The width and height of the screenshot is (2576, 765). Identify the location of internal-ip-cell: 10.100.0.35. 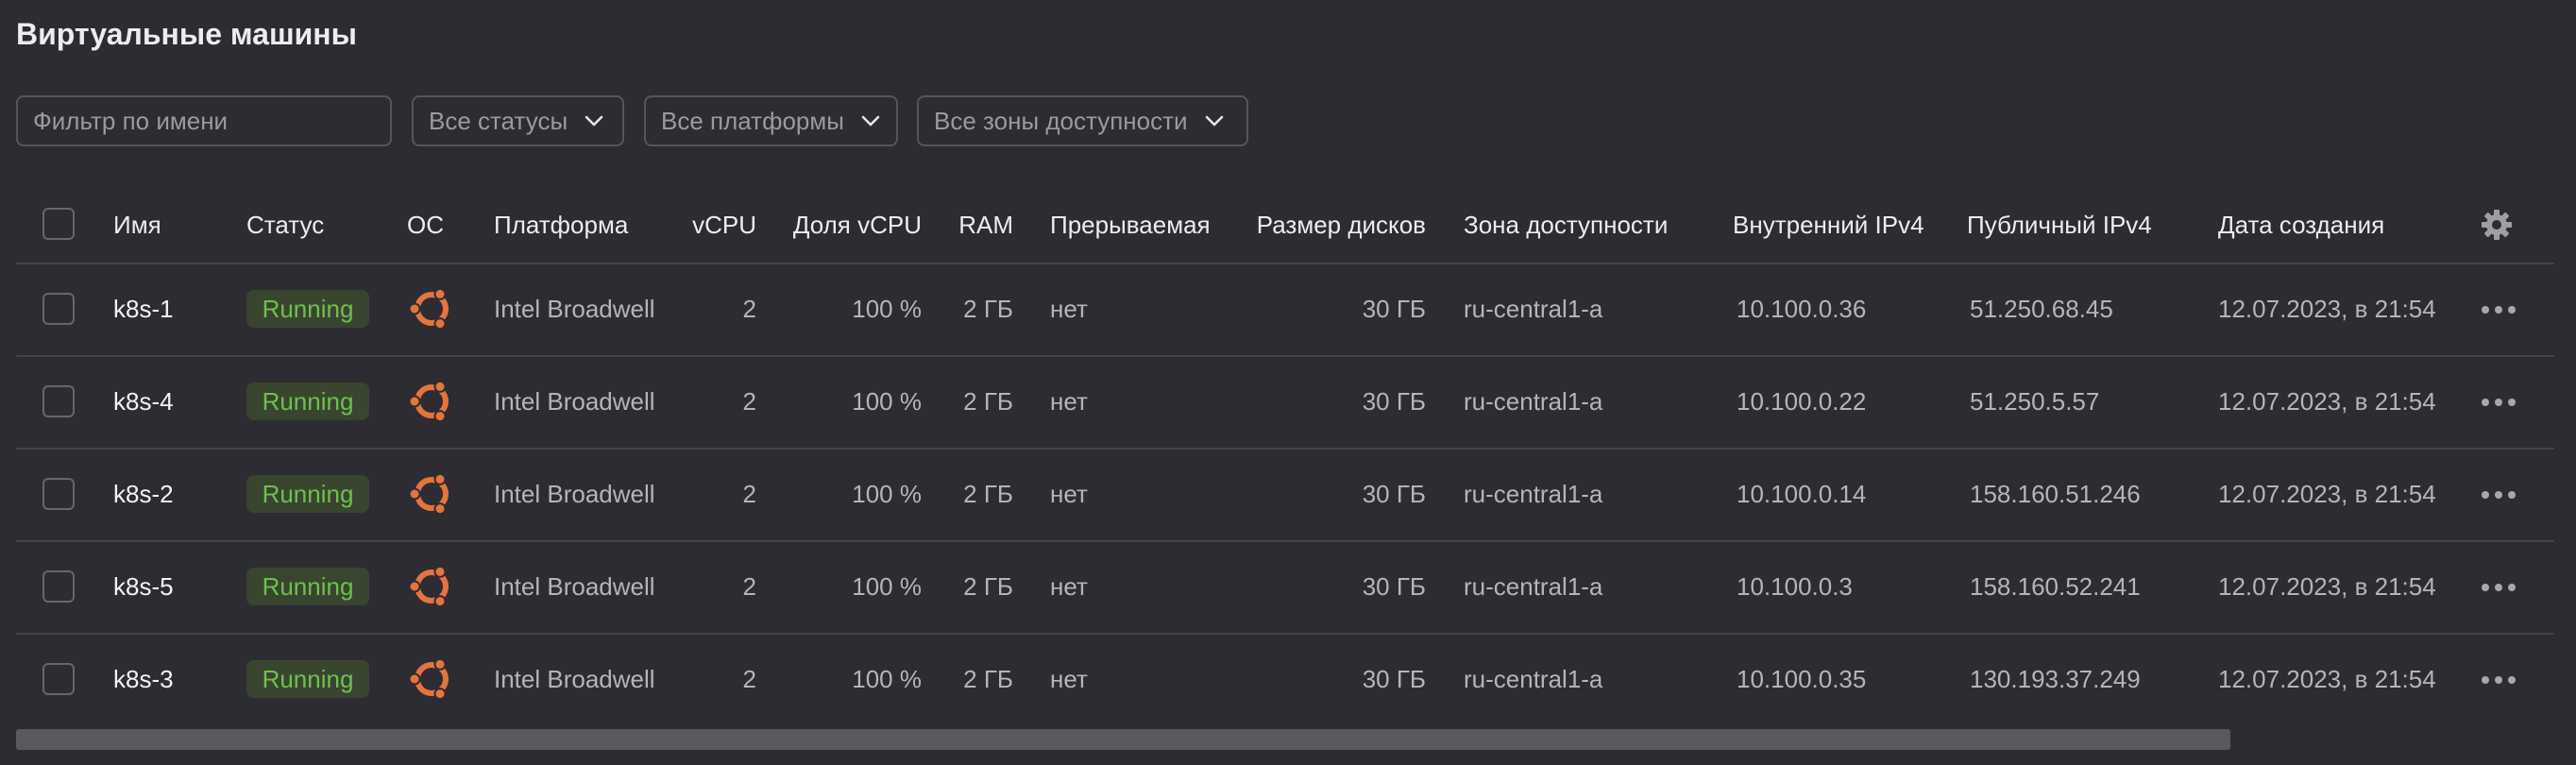
(1802, 679).